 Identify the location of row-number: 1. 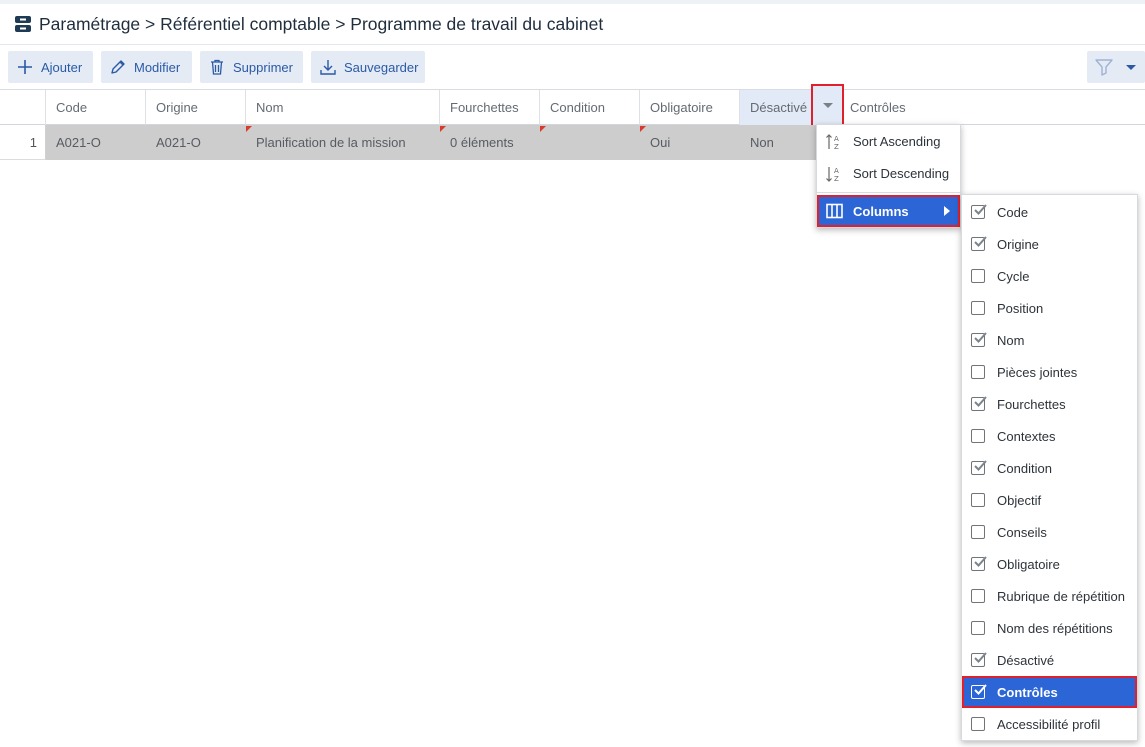
(23, 142).